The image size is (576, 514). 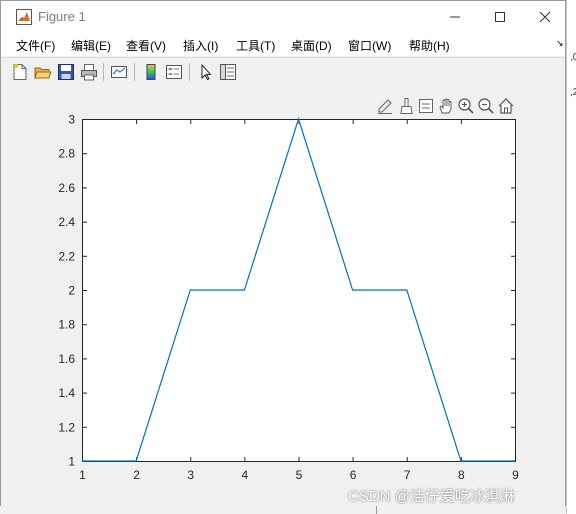 What do you see at coordinates (119, 72) in the screenshot?
I see `link-plot-icon` at bounding box center [119, 72].